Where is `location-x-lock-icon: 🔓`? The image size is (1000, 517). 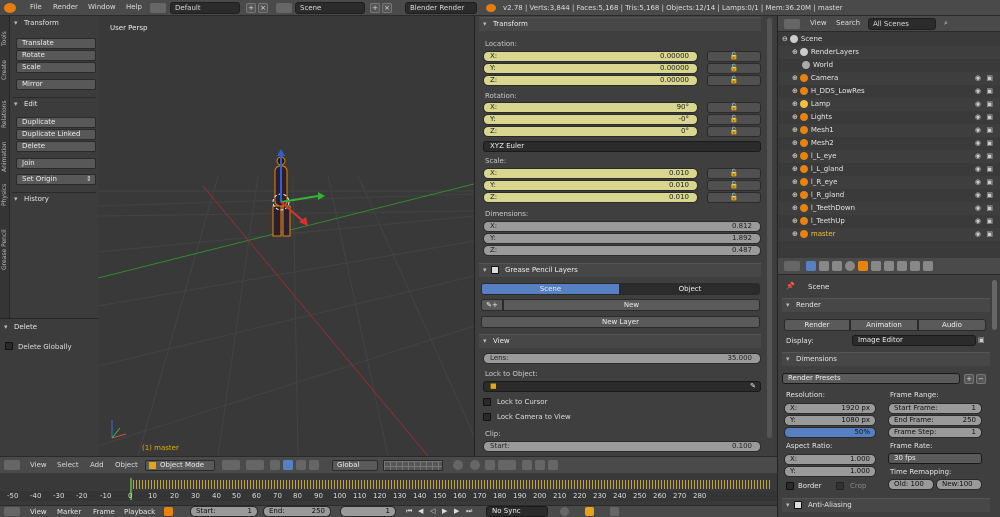
location-x-lock-icon: 🔓 is located at coordinates (734, 56).